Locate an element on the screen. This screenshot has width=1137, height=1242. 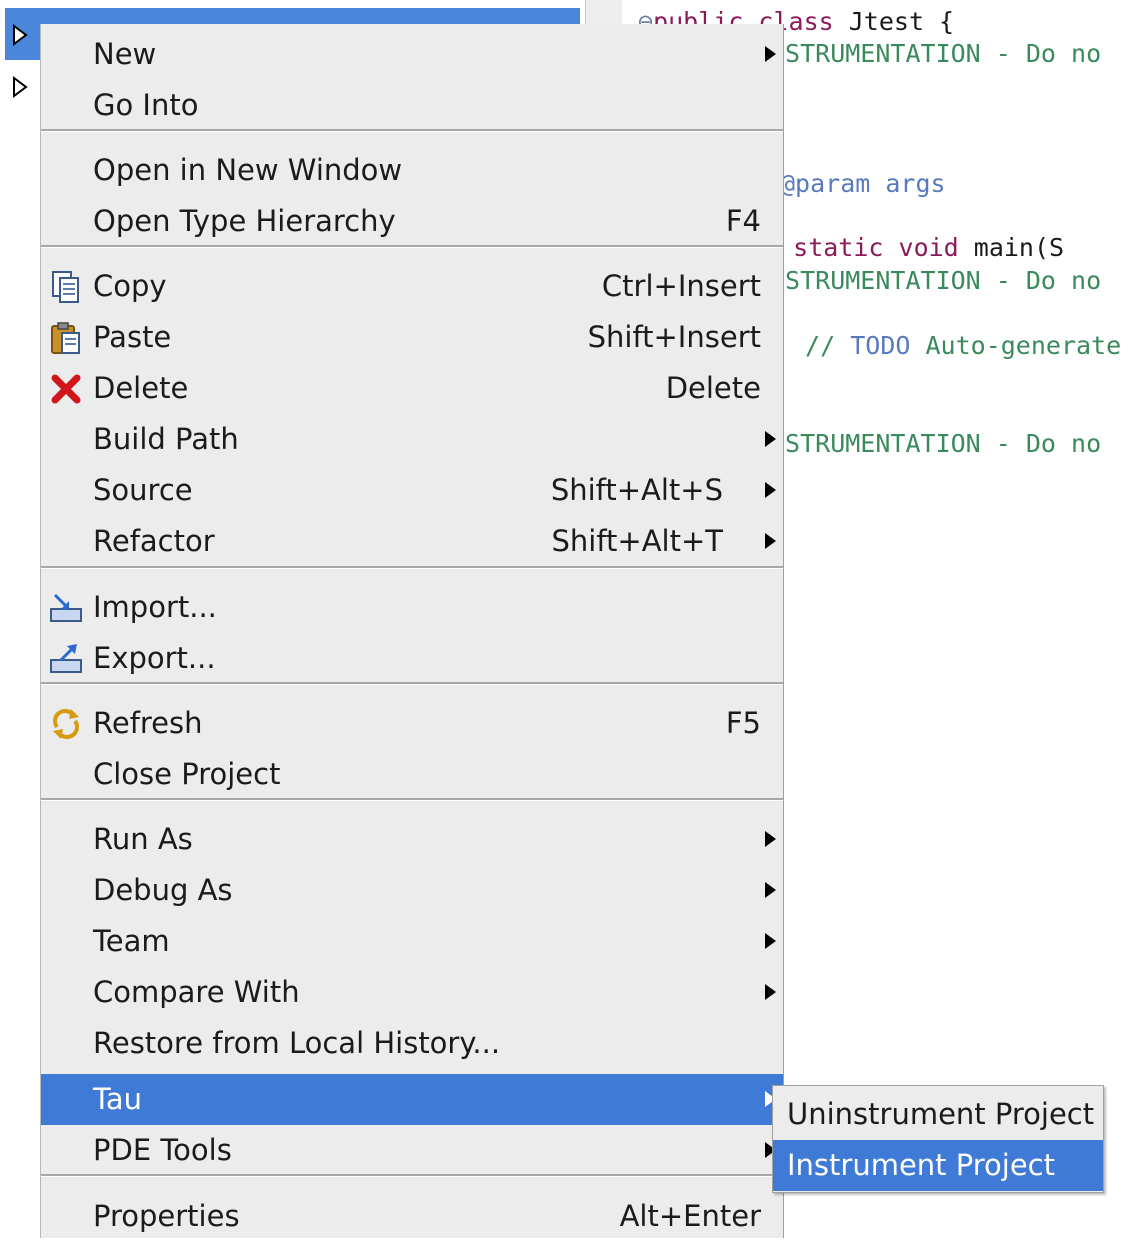
delete-icon is located at coordinates (66, 389).